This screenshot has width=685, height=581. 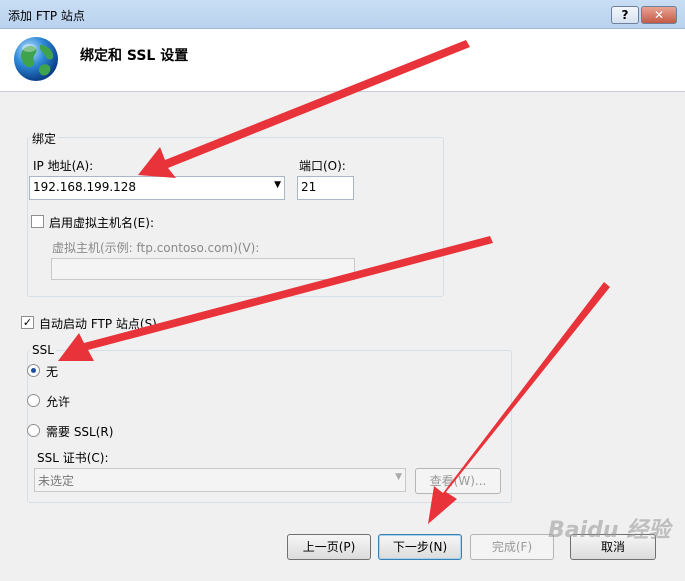 What do you see at coordinates (659, 15) in the screenshot?
I see `close-button: ✕` at bounding box center [659, 15].